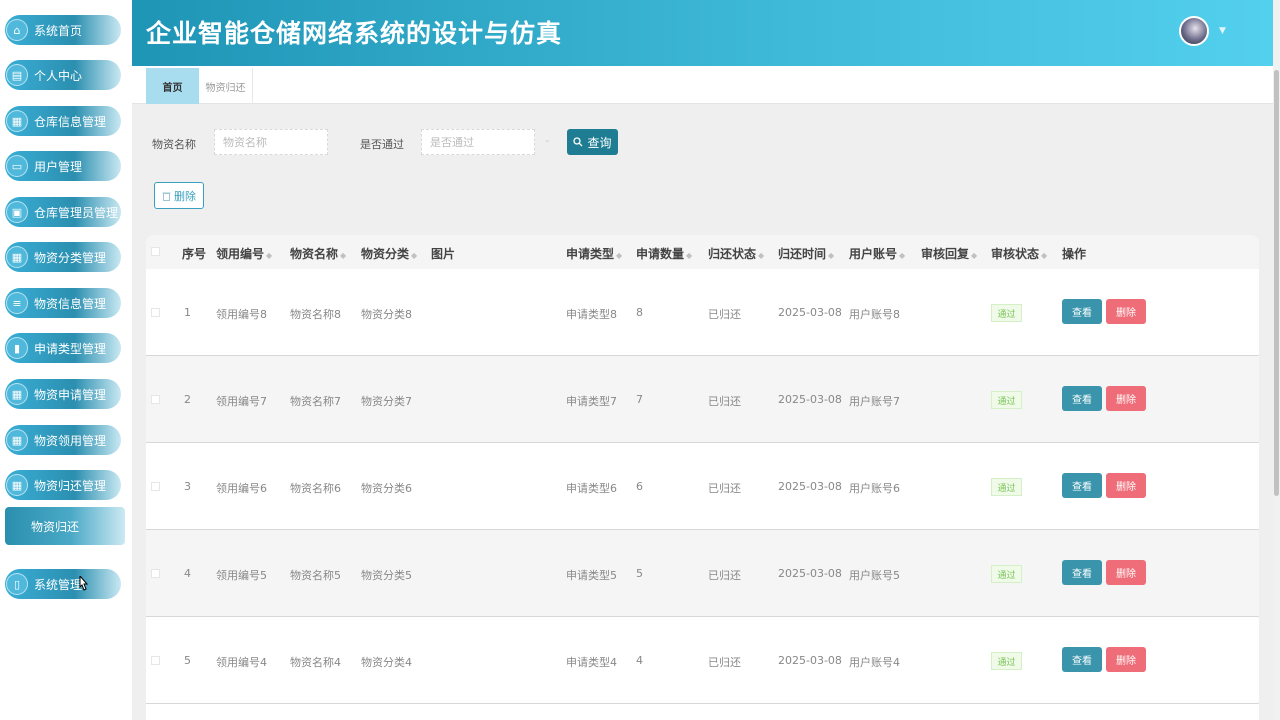  What do you see at coordinates (874, 575) in the screenshot?
I see `cell-user: 用户账号5` at bounding box center [874, 575].